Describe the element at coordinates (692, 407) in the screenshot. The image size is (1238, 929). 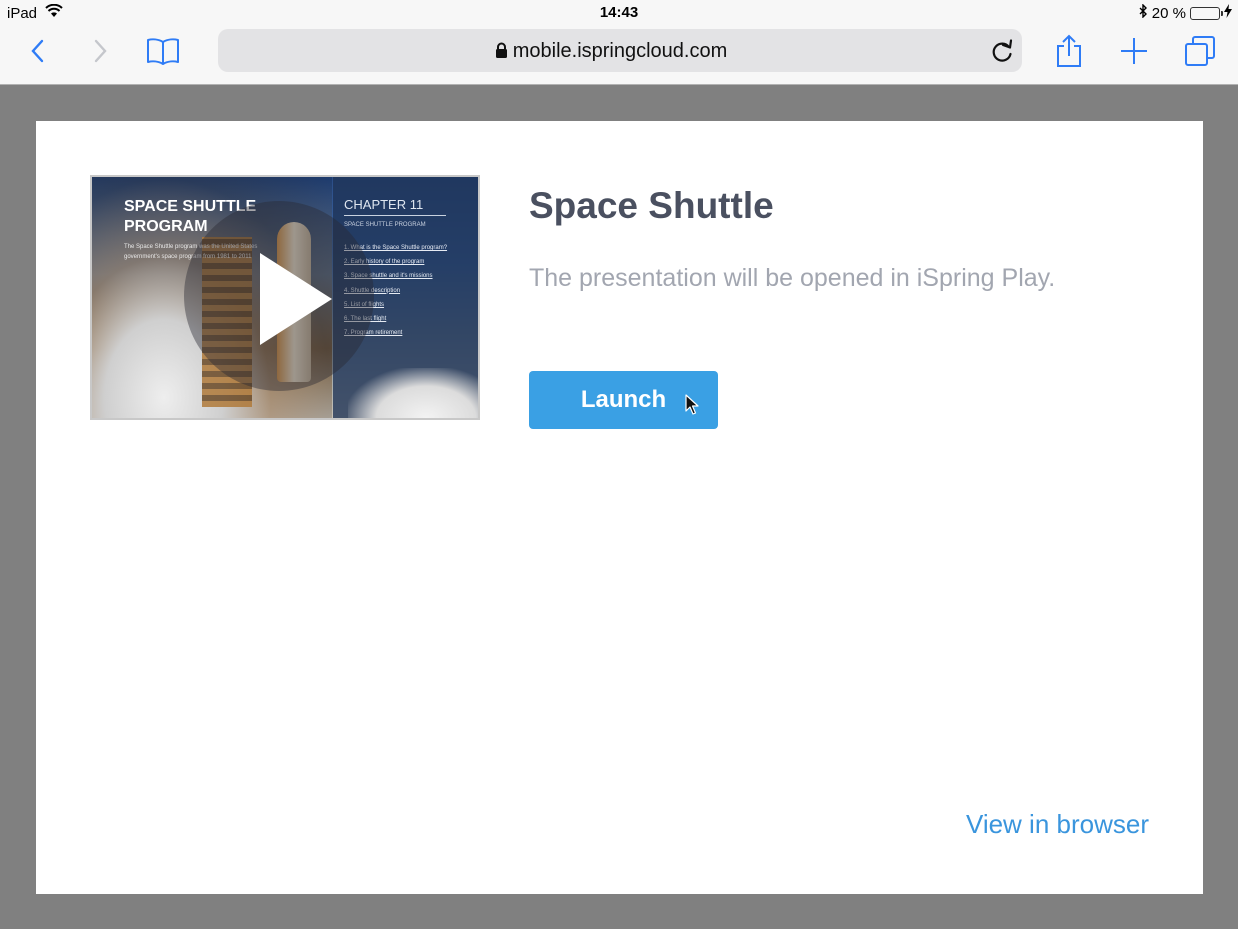
I see `mouse-pointer-icon` at that location.